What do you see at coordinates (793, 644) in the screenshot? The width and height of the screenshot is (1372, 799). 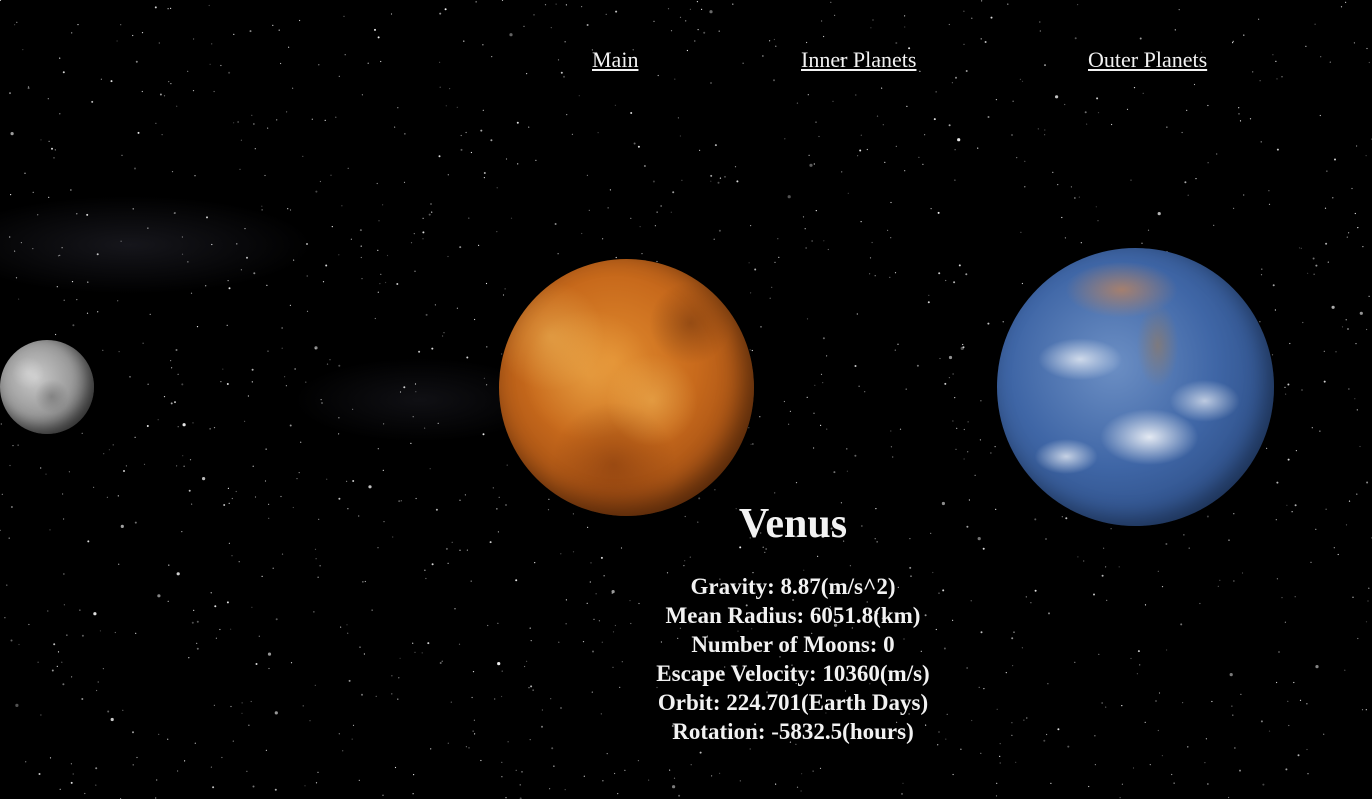 I see `fact-number-of-moons: Number of Moons: 0` at bounding box center [793, 644].